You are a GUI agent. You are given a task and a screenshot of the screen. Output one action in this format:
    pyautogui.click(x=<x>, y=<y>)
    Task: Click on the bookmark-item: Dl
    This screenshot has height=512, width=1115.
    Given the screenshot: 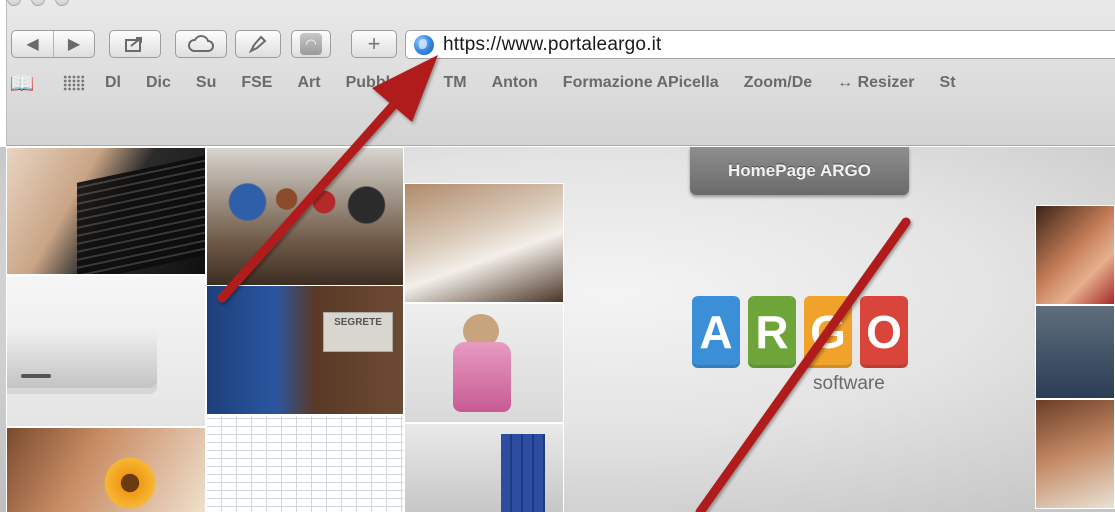 What is the action you would take?
    pyautogui.click(x=113, y=83)
    